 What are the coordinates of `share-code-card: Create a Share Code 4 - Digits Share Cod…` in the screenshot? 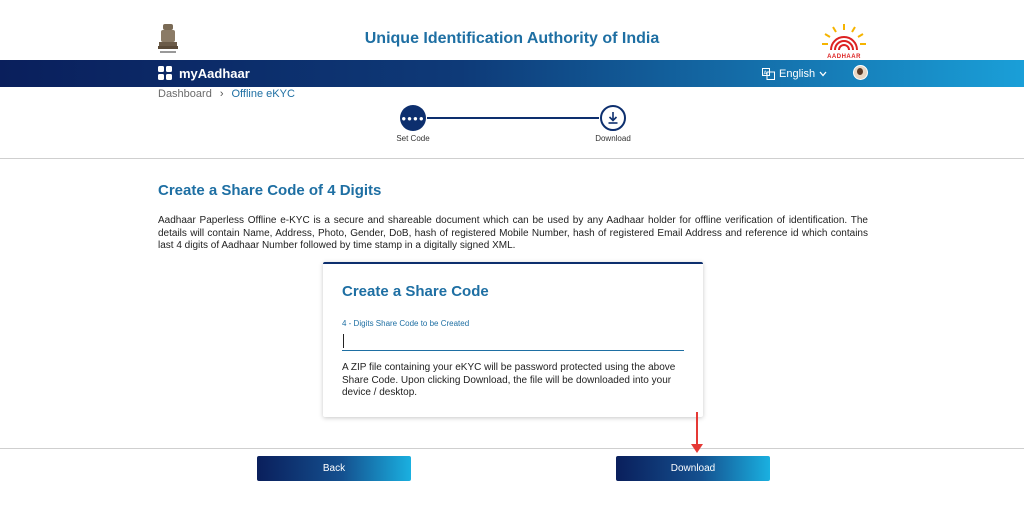 It's located at (513, 339).